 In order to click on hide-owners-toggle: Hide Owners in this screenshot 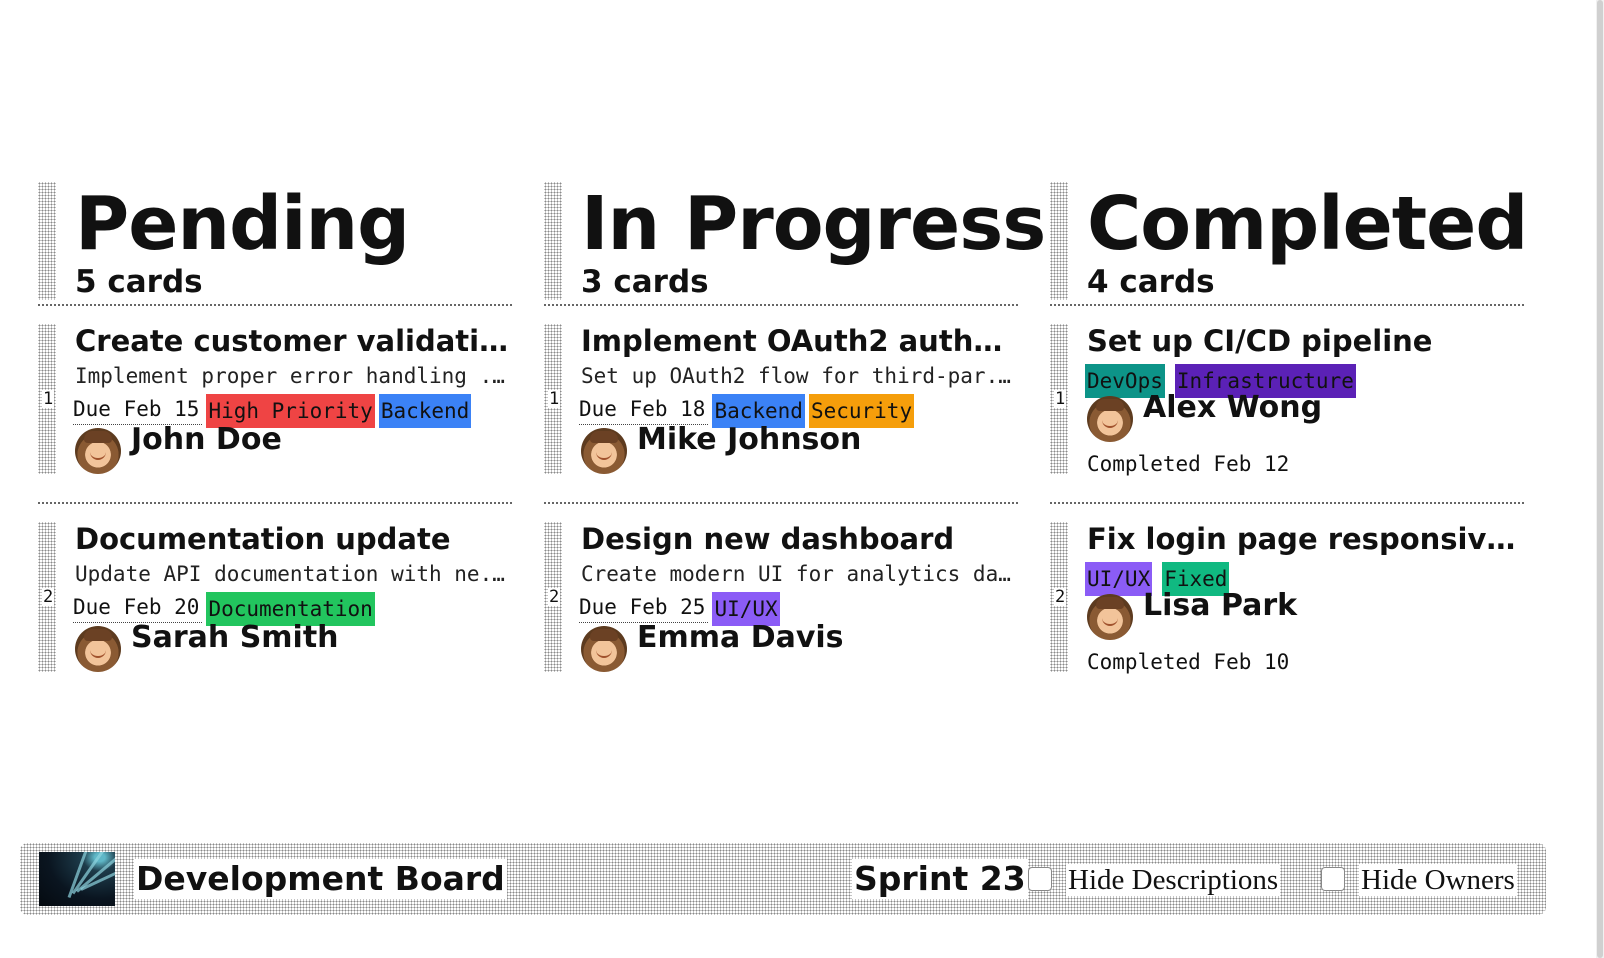, I will do `click(1419, 880)`.